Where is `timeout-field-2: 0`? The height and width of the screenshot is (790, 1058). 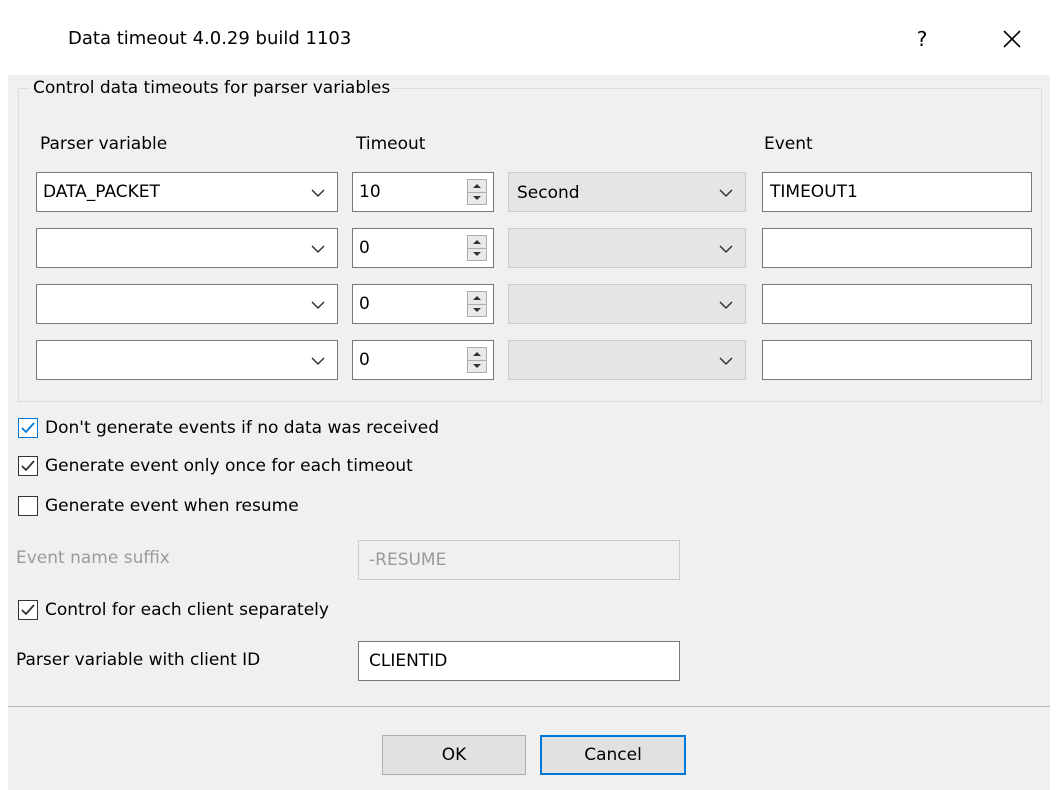 timeout-field-2: 0 is located at coordinates (423, 248).